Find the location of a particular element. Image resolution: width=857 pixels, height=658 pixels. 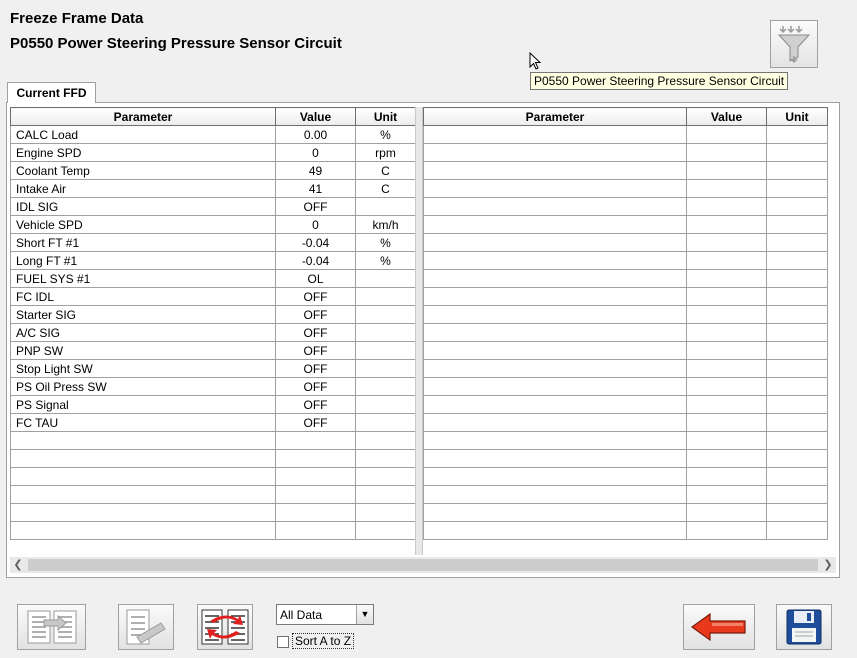

parameter-cell: Long FT #1 is located at coordinates (143, 260).